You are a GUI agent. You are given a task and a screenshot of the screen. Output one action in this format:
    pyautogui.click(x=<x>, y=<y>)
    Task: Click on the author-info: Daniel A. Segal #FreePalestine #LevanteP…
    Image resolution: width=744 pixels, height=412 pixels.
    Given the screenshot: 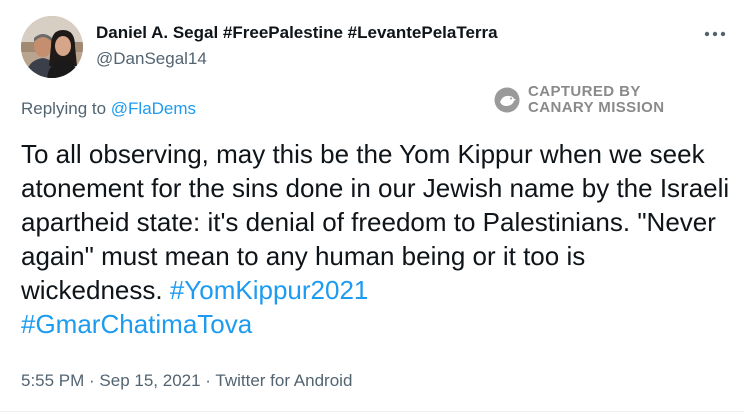 What is the action you would take?
    pyautogui.click(x=297, y=46)
    